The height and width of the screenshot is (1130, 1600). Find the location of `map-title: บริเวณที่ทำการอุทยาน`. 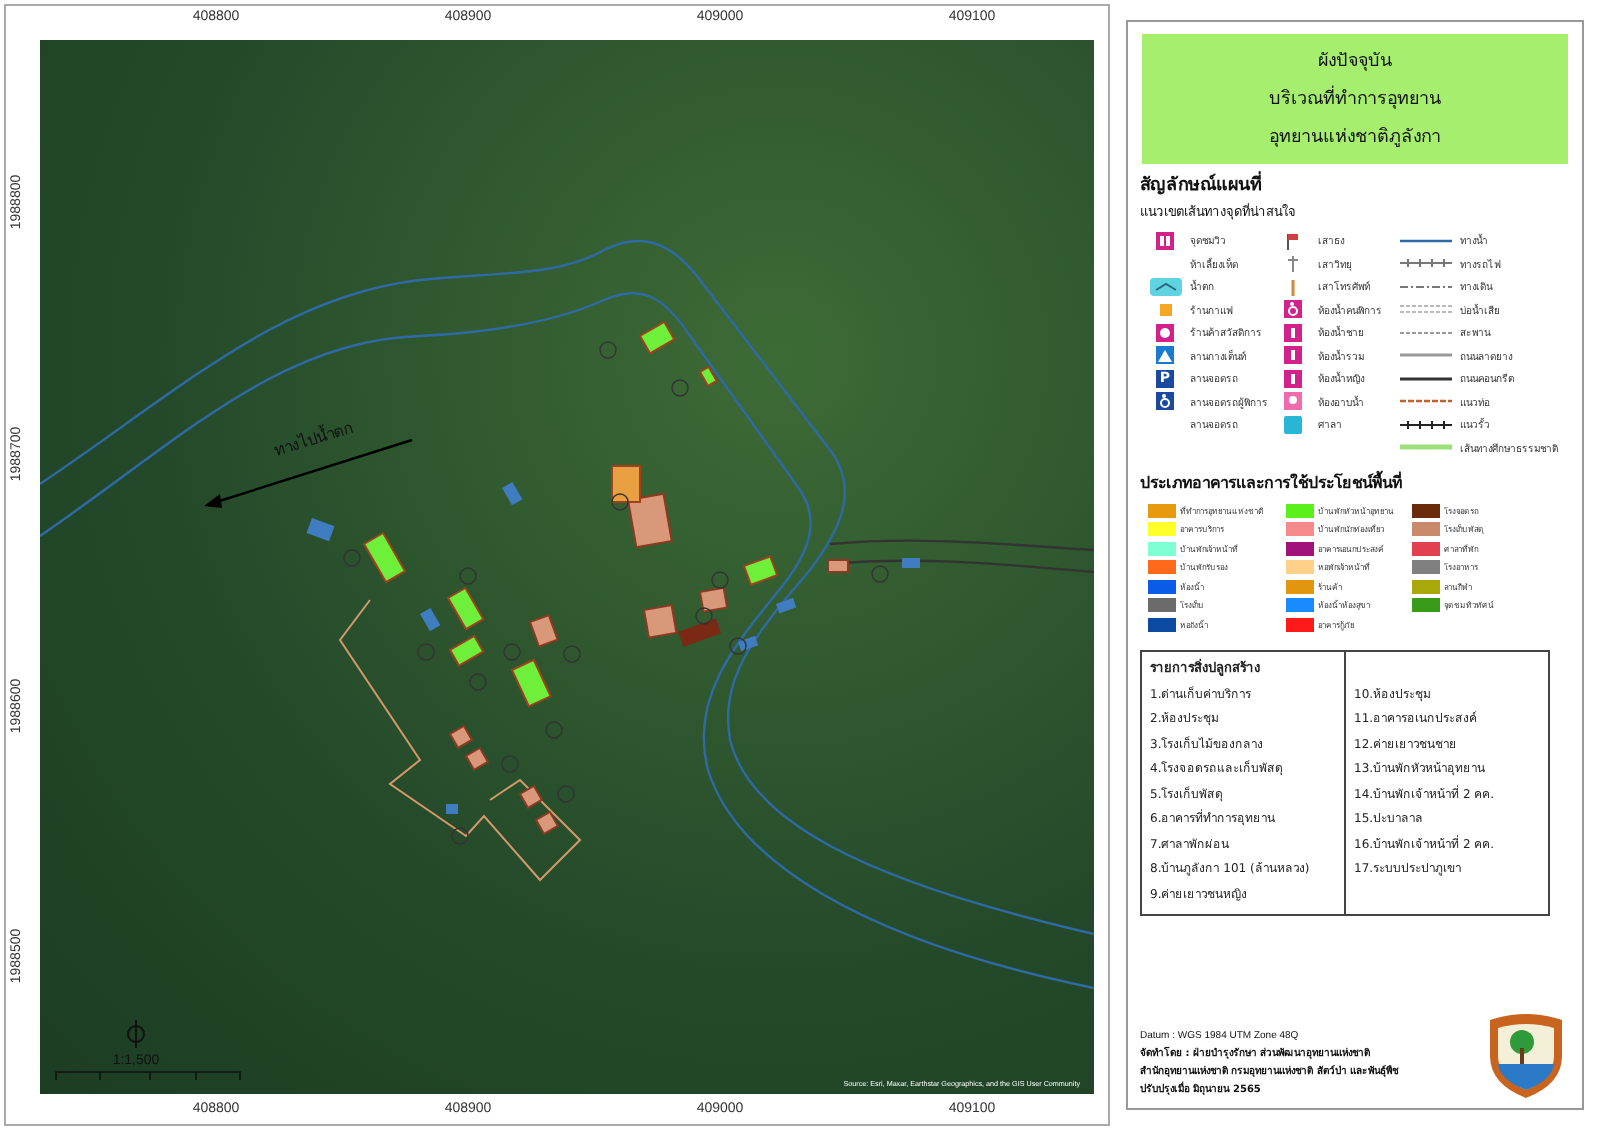

map-title: บริเวณที่ทำการอุทยาน is located at coordinates (1355, 101).